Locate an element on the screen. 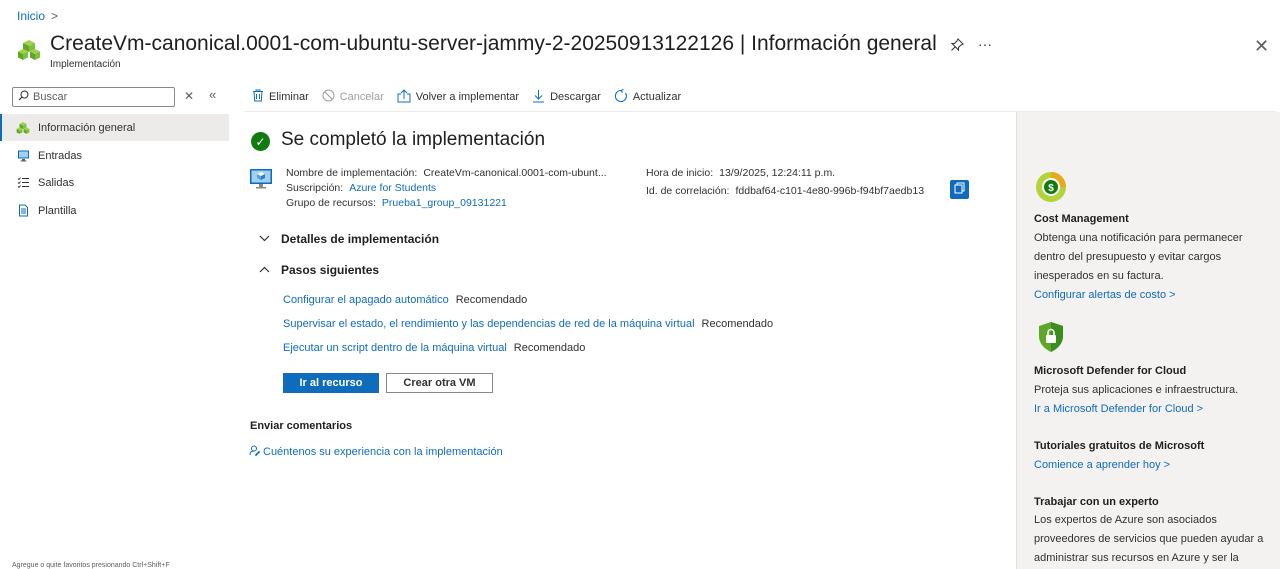  cancel-button-label: Cancelar is located at coordinates (361, 97).